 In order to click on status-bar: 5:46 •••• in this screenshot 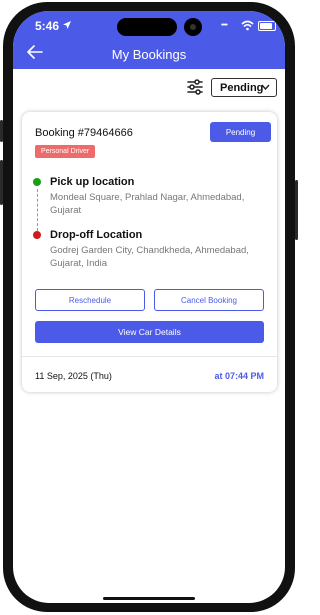, I will do `click(149, 26)`.